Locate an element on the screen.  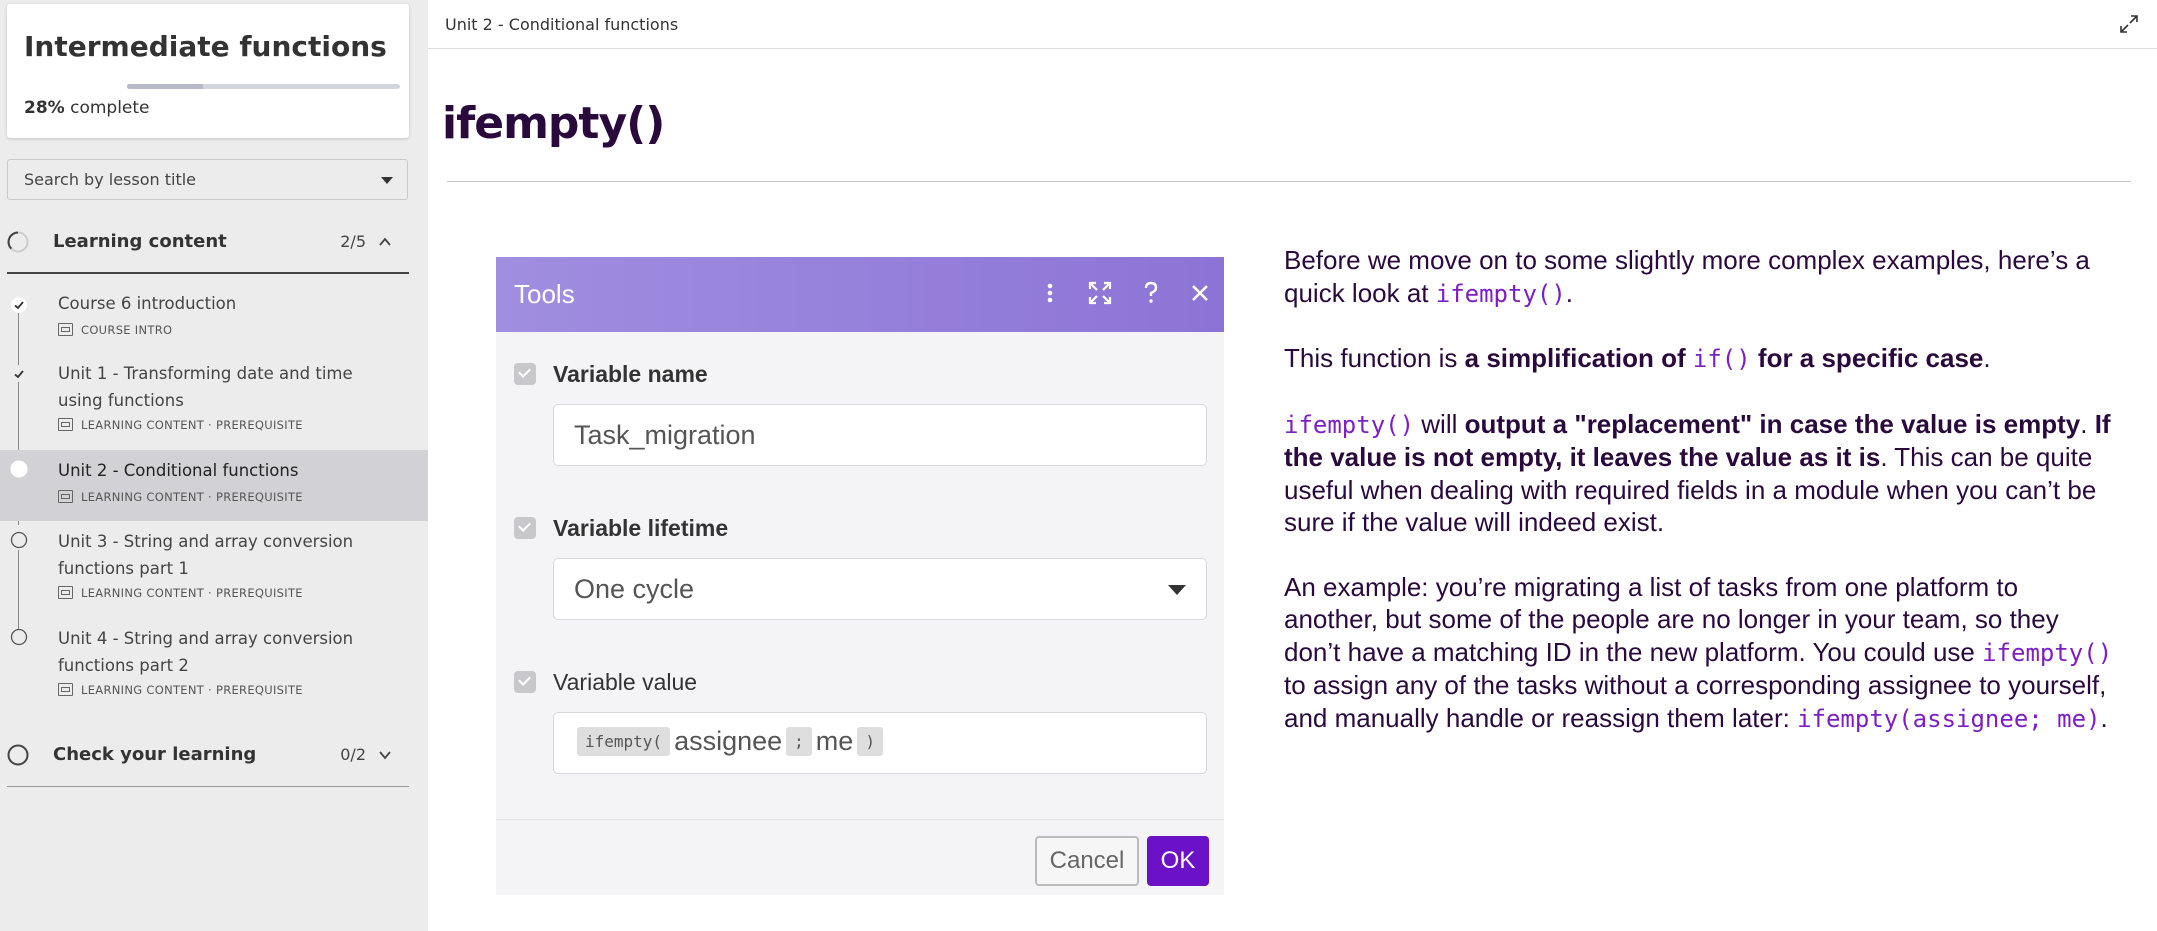
expr-arg: me is located at coordinates (834, 741).